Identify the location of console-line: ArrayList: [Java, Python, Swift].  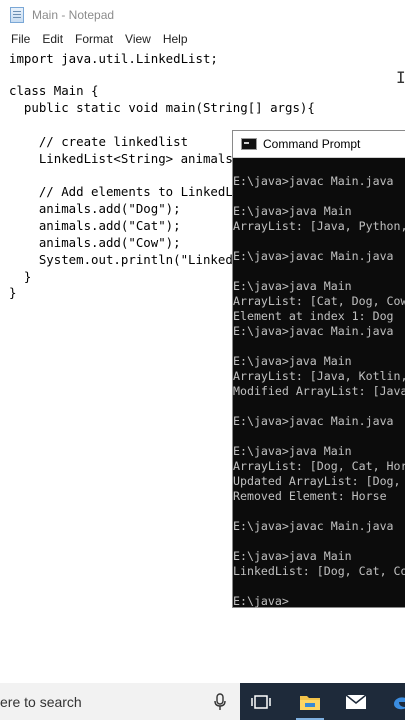
(319, 226).